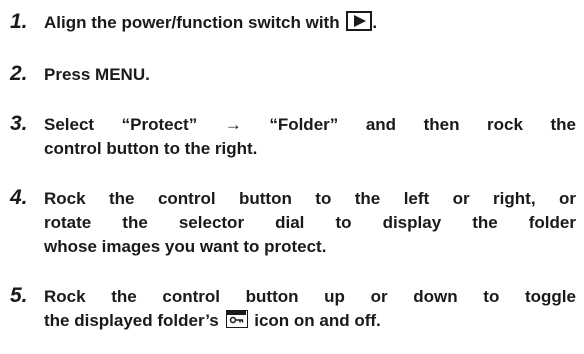 The image size is (584, 354). I want to click on step-text: Press MENU., so click(310, 75).